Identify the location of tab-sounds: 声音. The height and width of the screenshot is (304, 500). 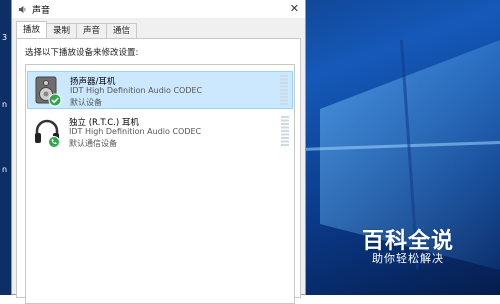
(92, 30).